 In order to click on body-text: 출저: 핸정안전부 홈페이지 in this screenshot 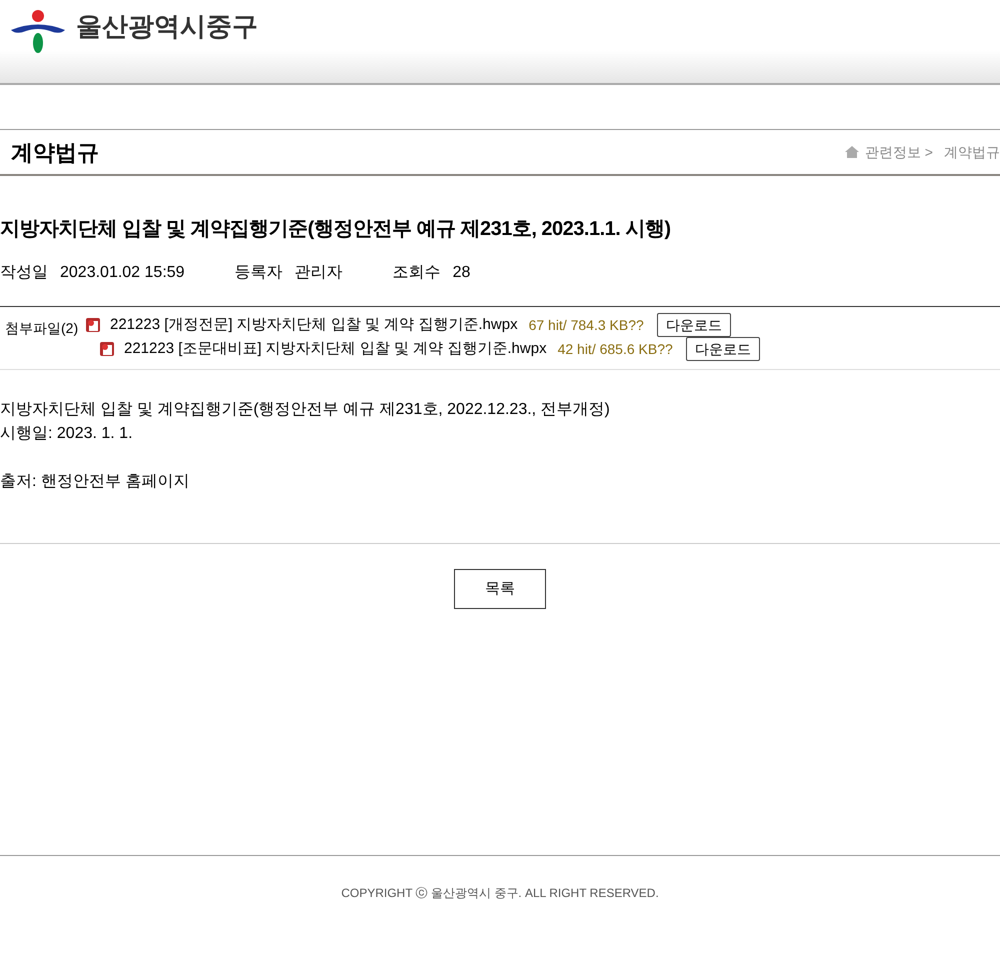, I will do `click(95, 482)`.